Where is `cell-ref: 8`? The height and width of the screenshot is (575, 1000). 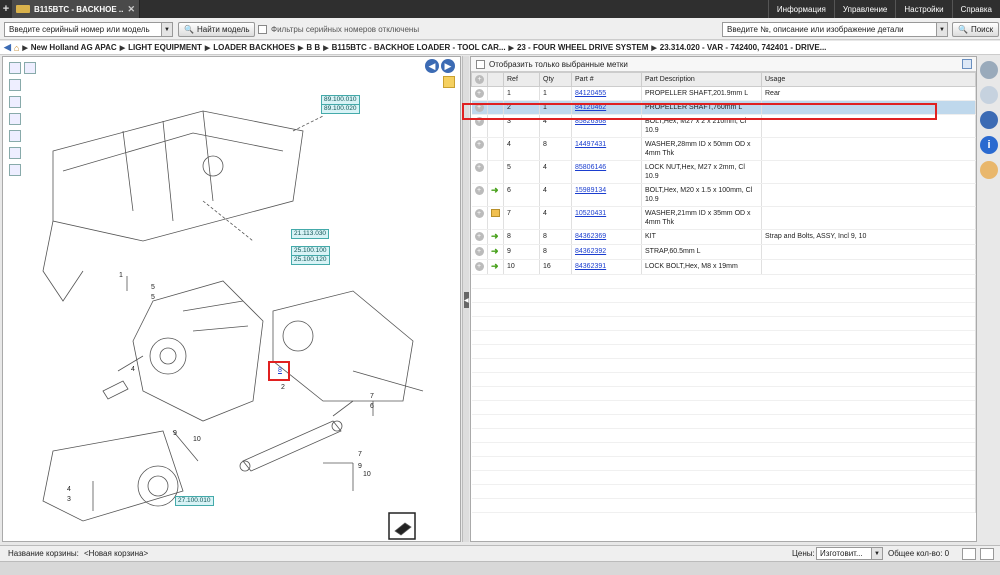
cell-ref: 8 is located at coordinates (509, 236).